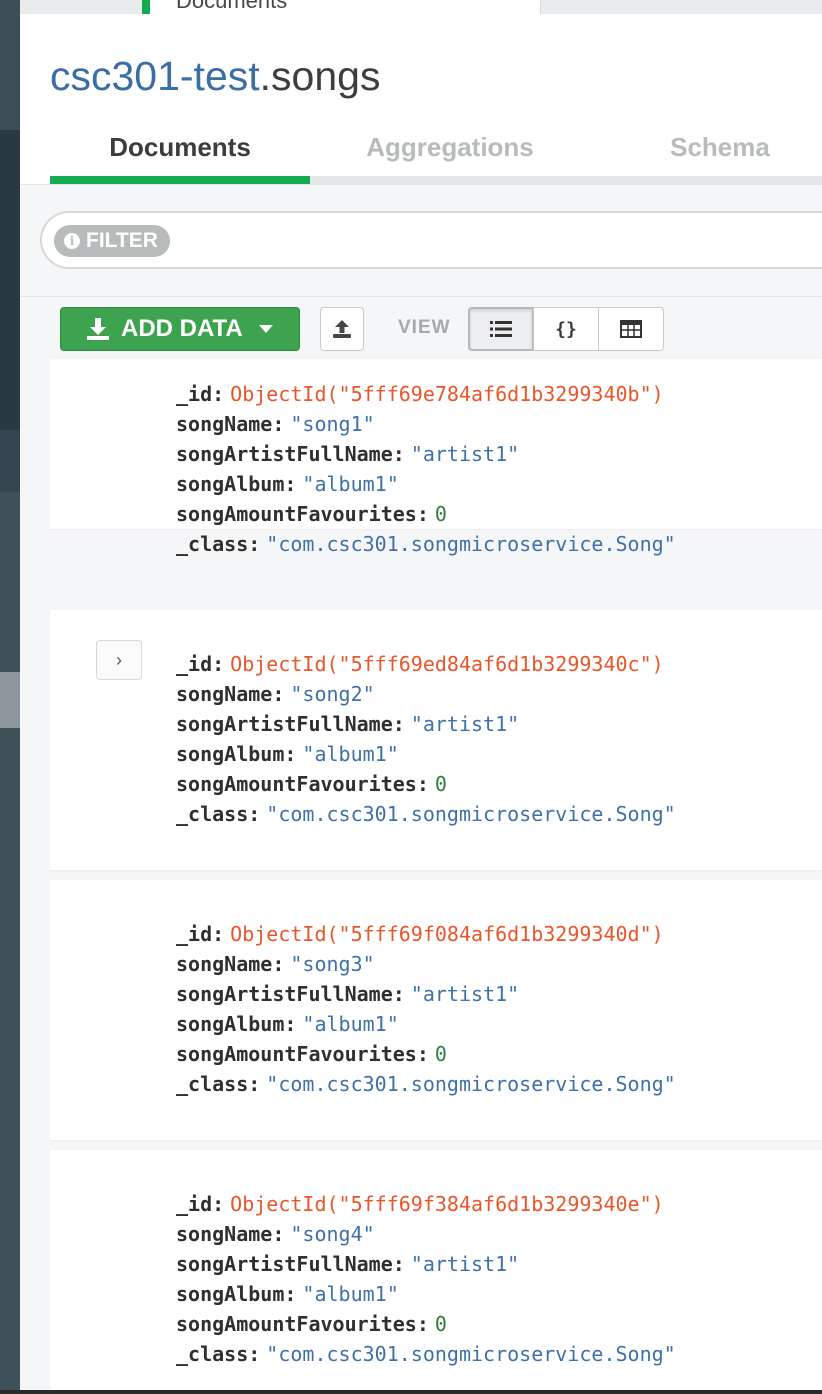  What do you see at coordinates (10, 700) in the screenshot?
I see `sidebar-selected-segment` at bounding box center [10, 700].